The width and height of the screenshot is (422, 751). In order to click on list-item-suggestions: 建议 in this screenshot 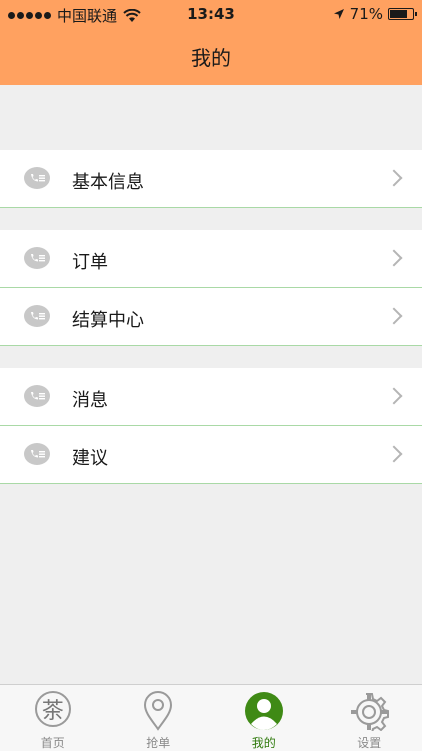, I will do `click(211, 455)`.